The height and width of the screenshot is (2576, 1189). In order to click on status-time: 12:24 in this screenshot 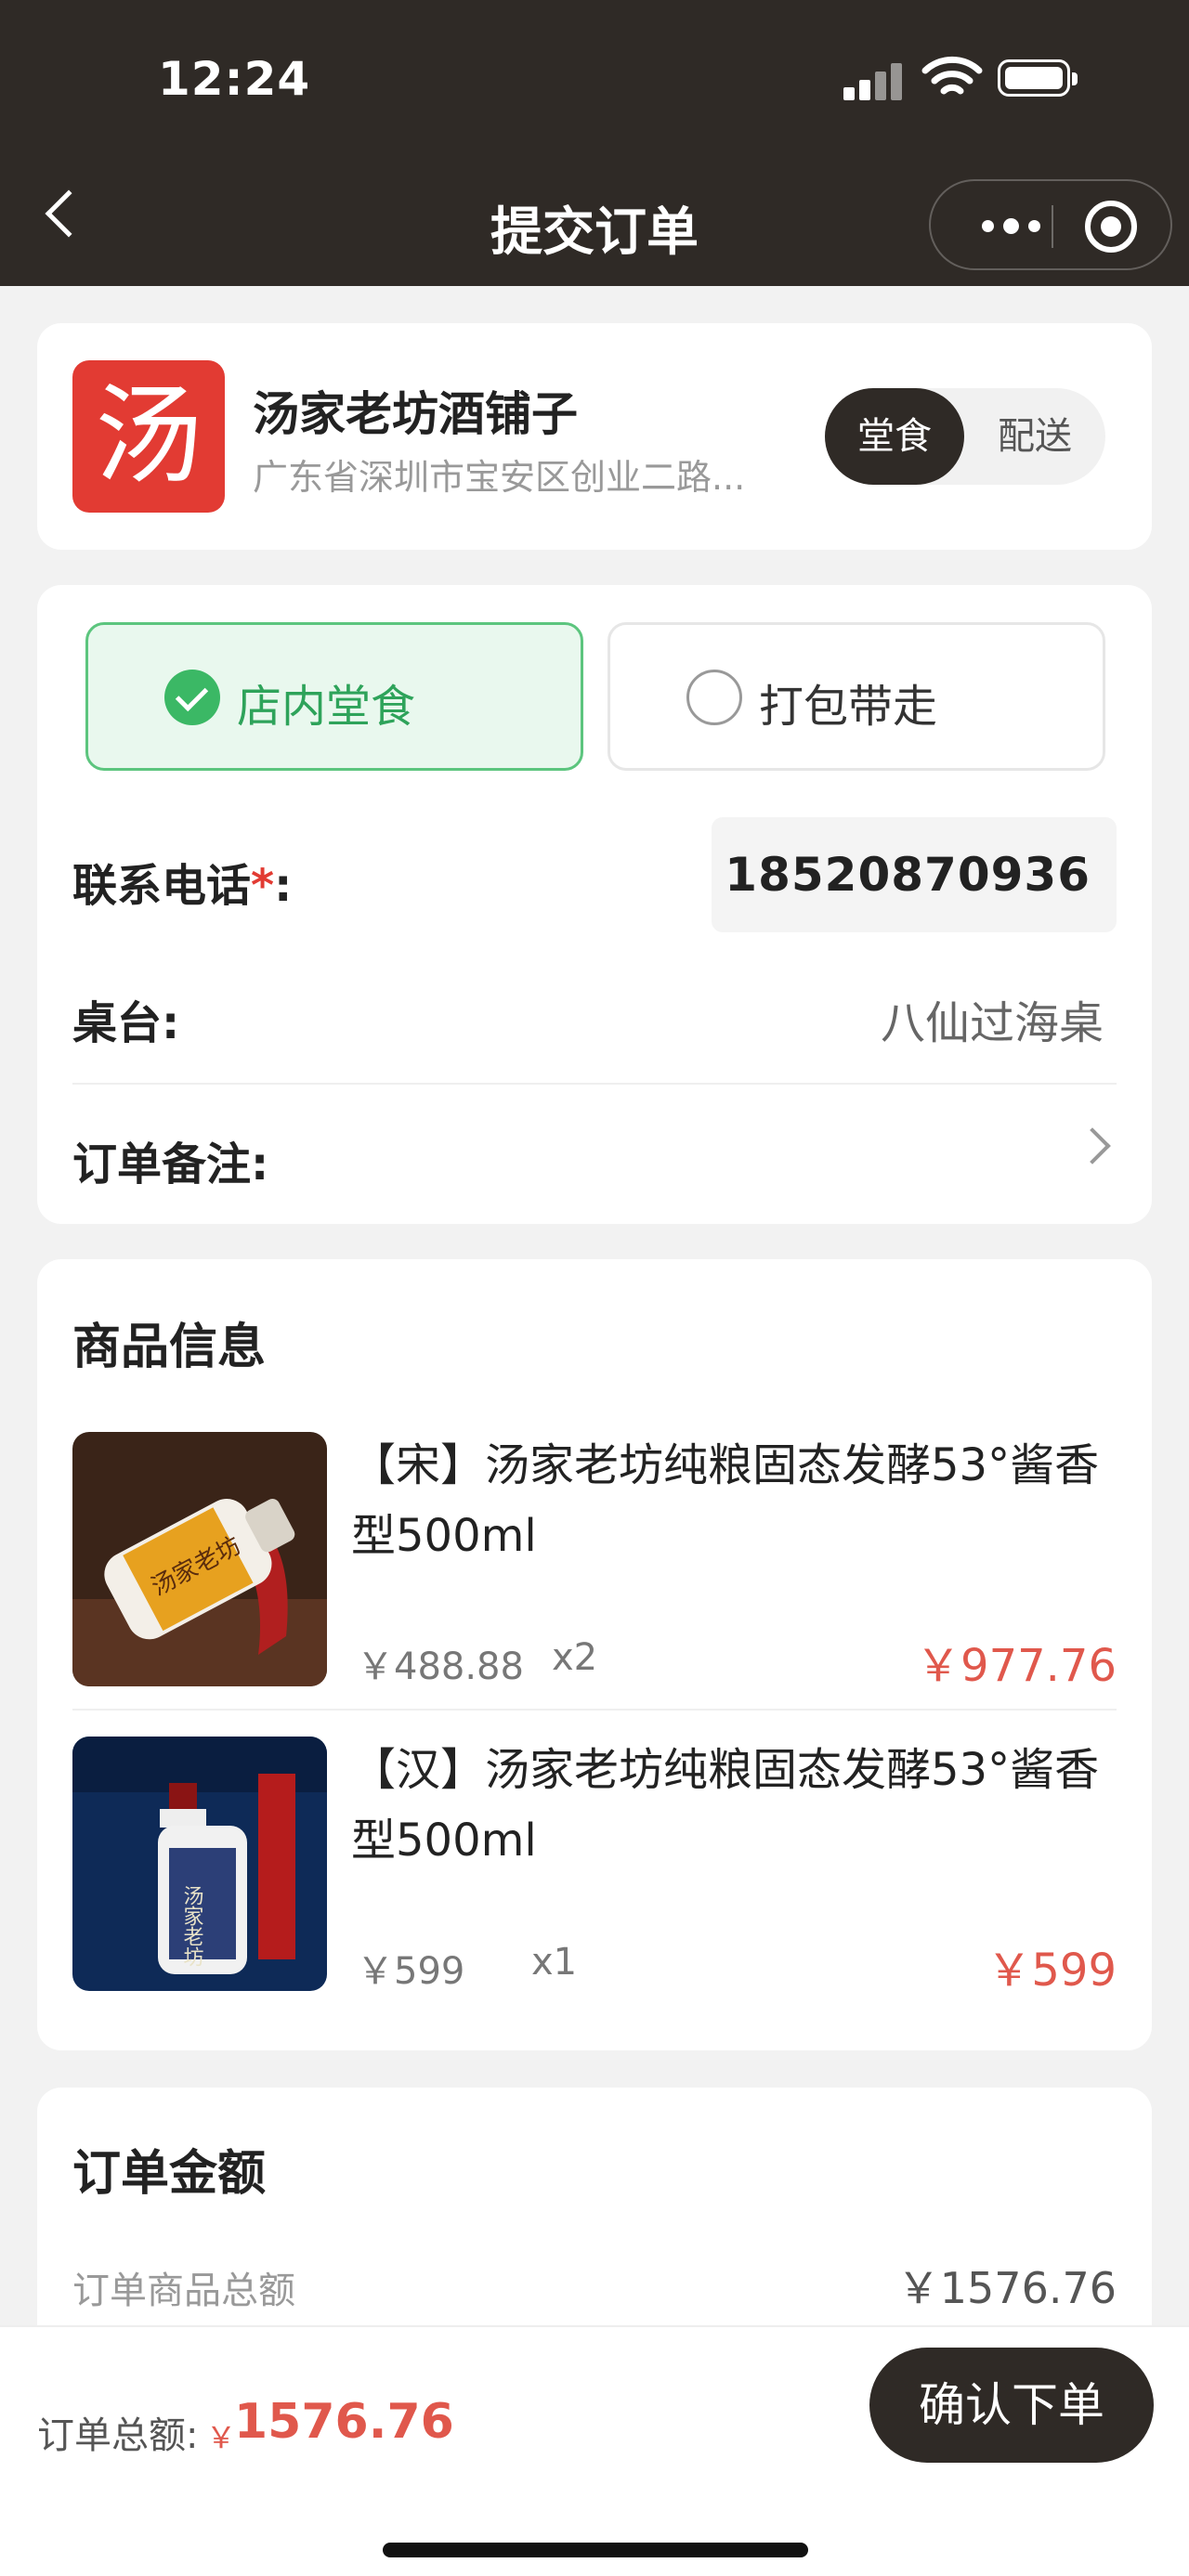, I will do `click(235, 79)`.